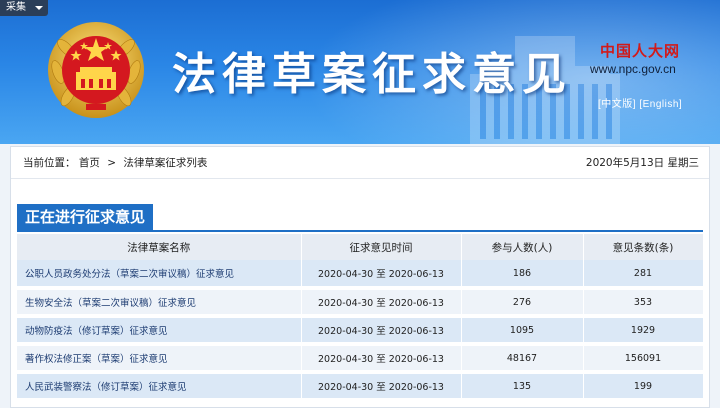 This screenshot has width=720, height=408. I want to click on bill-name-link: 动物防疫法（修订草案）征求意见, so click(159, 331).